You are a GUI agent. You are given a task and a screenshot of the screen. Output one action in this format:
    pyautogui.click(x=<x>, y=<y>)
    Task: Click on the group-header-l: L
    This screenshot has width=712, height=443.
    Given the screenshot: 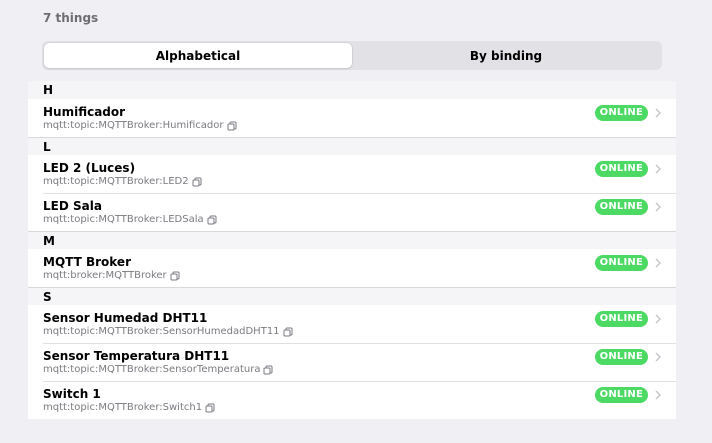 What is the action you would take?
    pyautogui.click(x=352, y=146)
    